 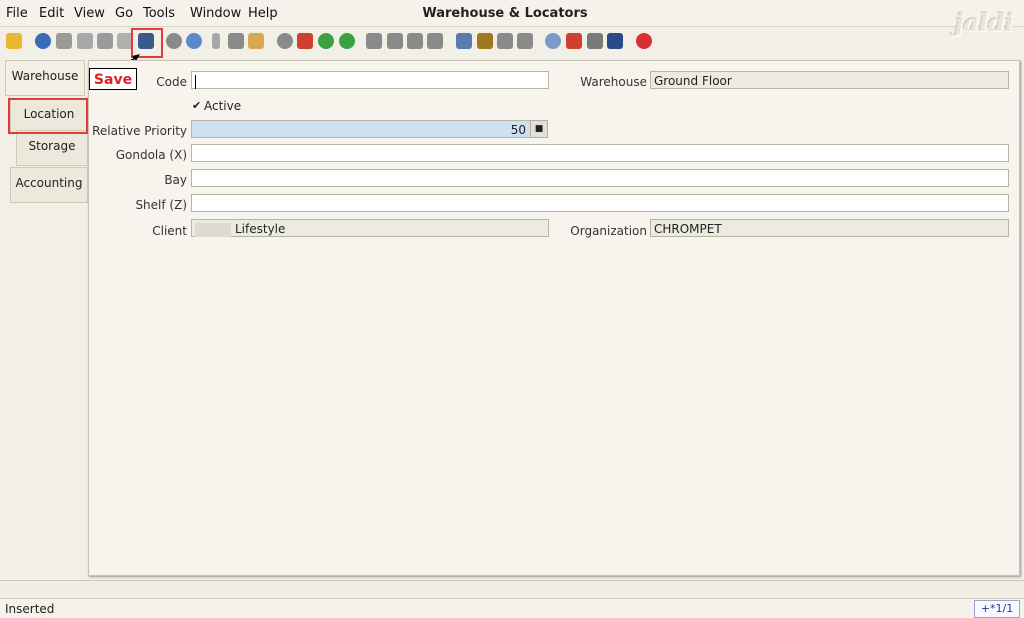 I want to click on tab-accounting: Accounting, so click(x=49, y=185).